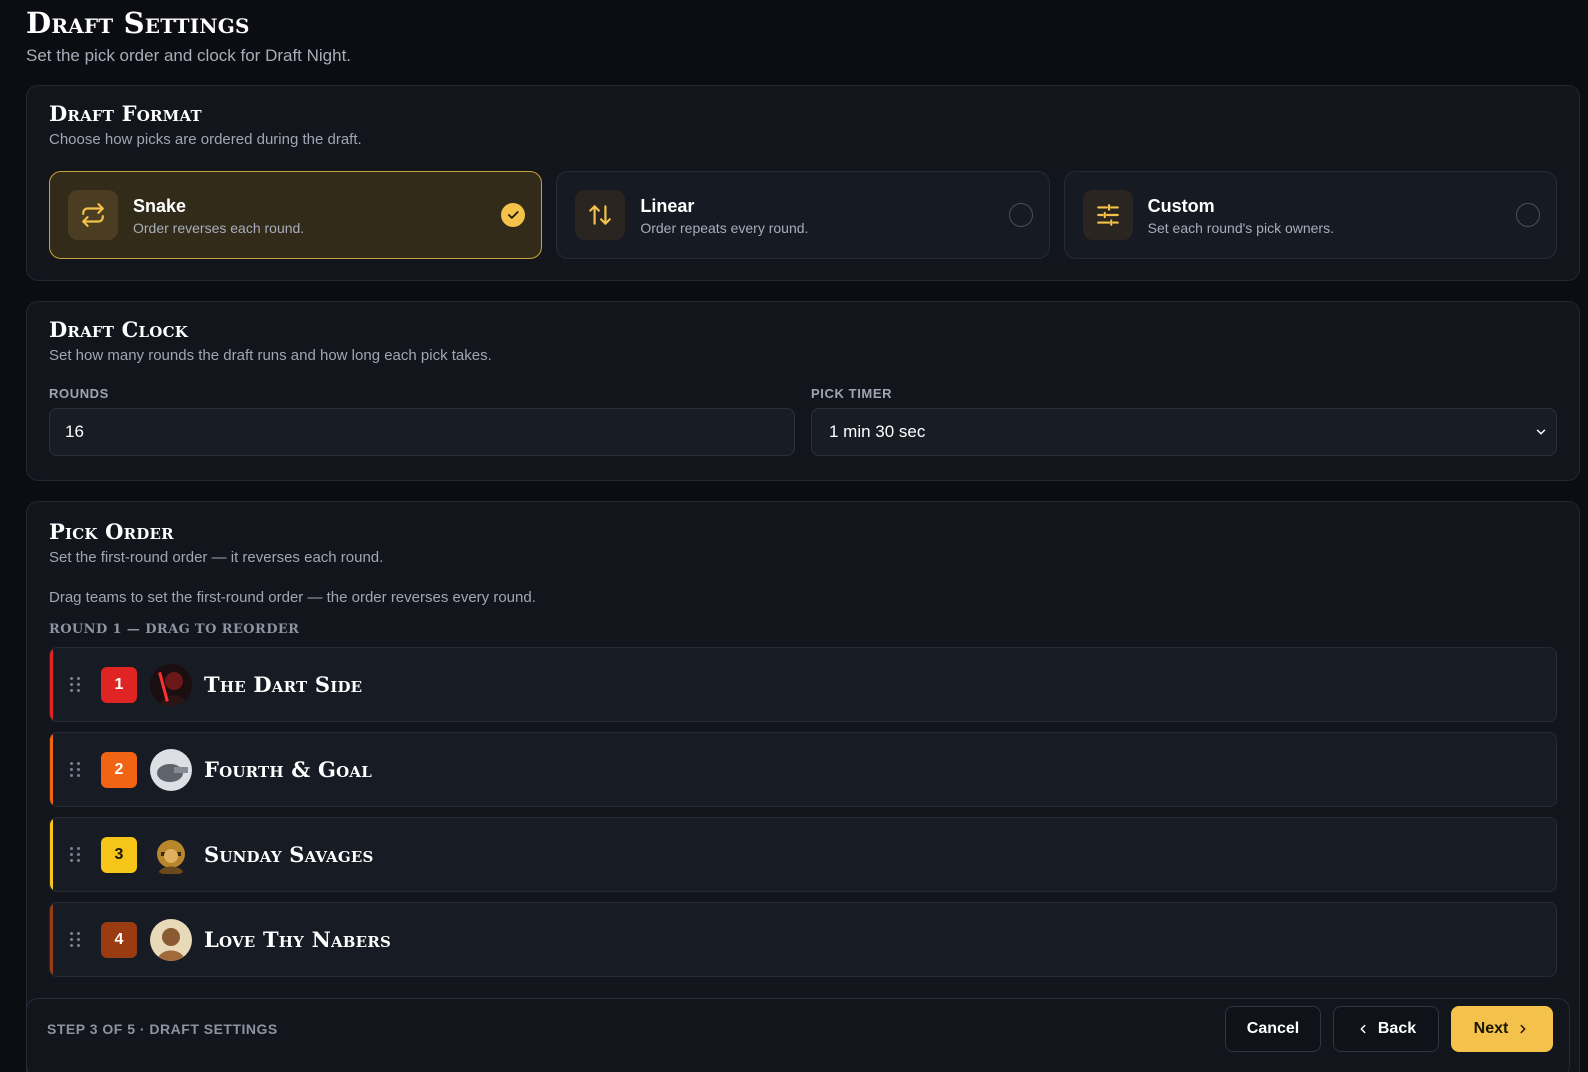 This screenshot has height=1072, width=1588. Describe the element at coordinates (1107, 215) in the screenshot. I see `sliders-icon` at that location.